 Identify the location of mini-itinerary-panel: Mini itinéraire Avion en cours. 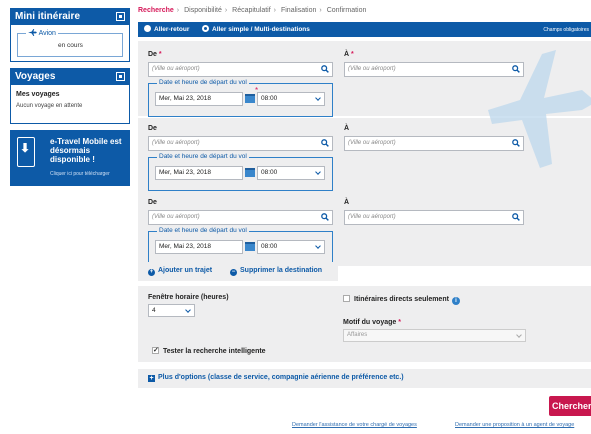
(70, 35).